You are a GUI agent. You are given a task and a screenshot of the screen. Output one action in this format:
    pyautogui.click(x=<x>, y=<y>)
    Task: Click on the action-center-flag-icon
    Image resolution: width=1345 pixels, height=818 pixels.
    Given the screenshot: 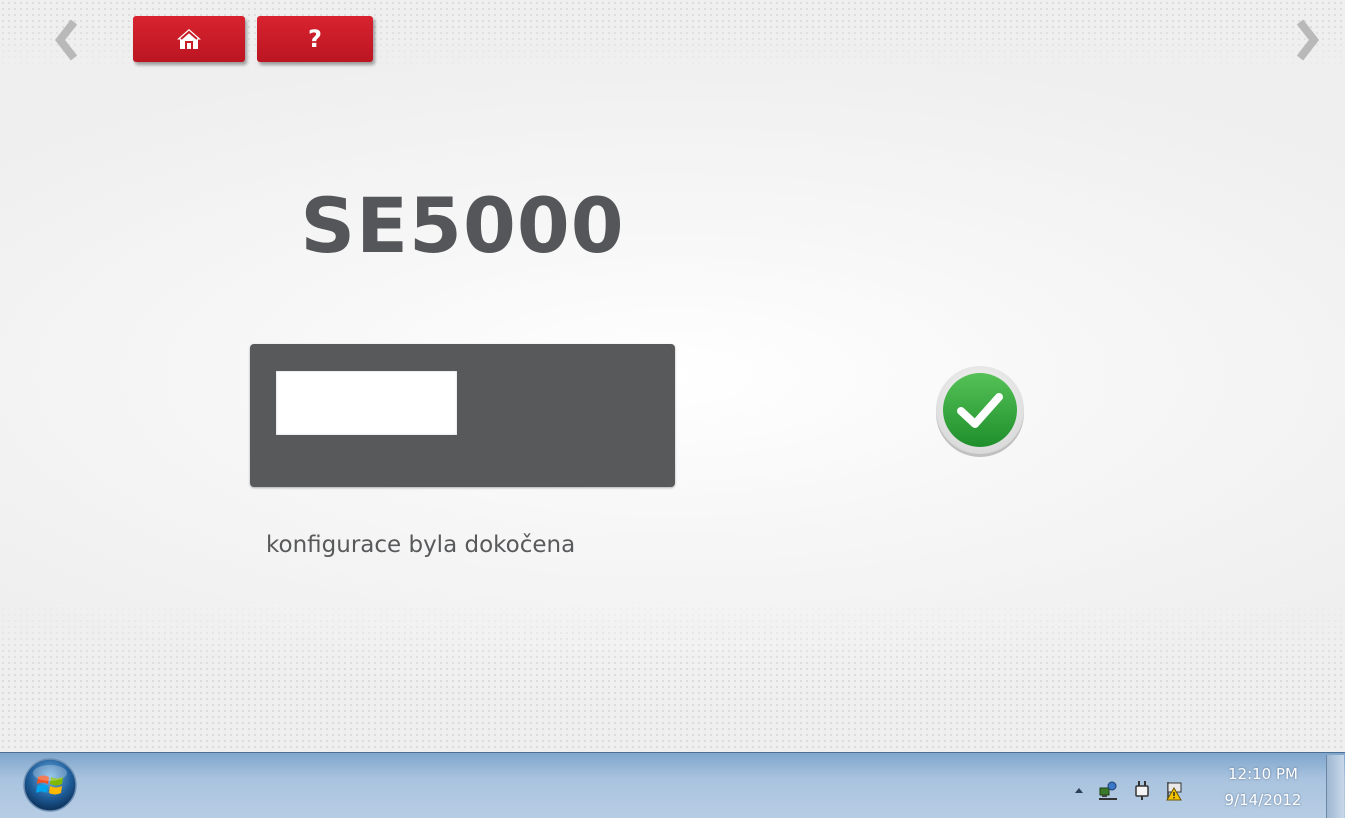 What is the action you would take?
    pyautogui.click(x=1174, y=791)
    